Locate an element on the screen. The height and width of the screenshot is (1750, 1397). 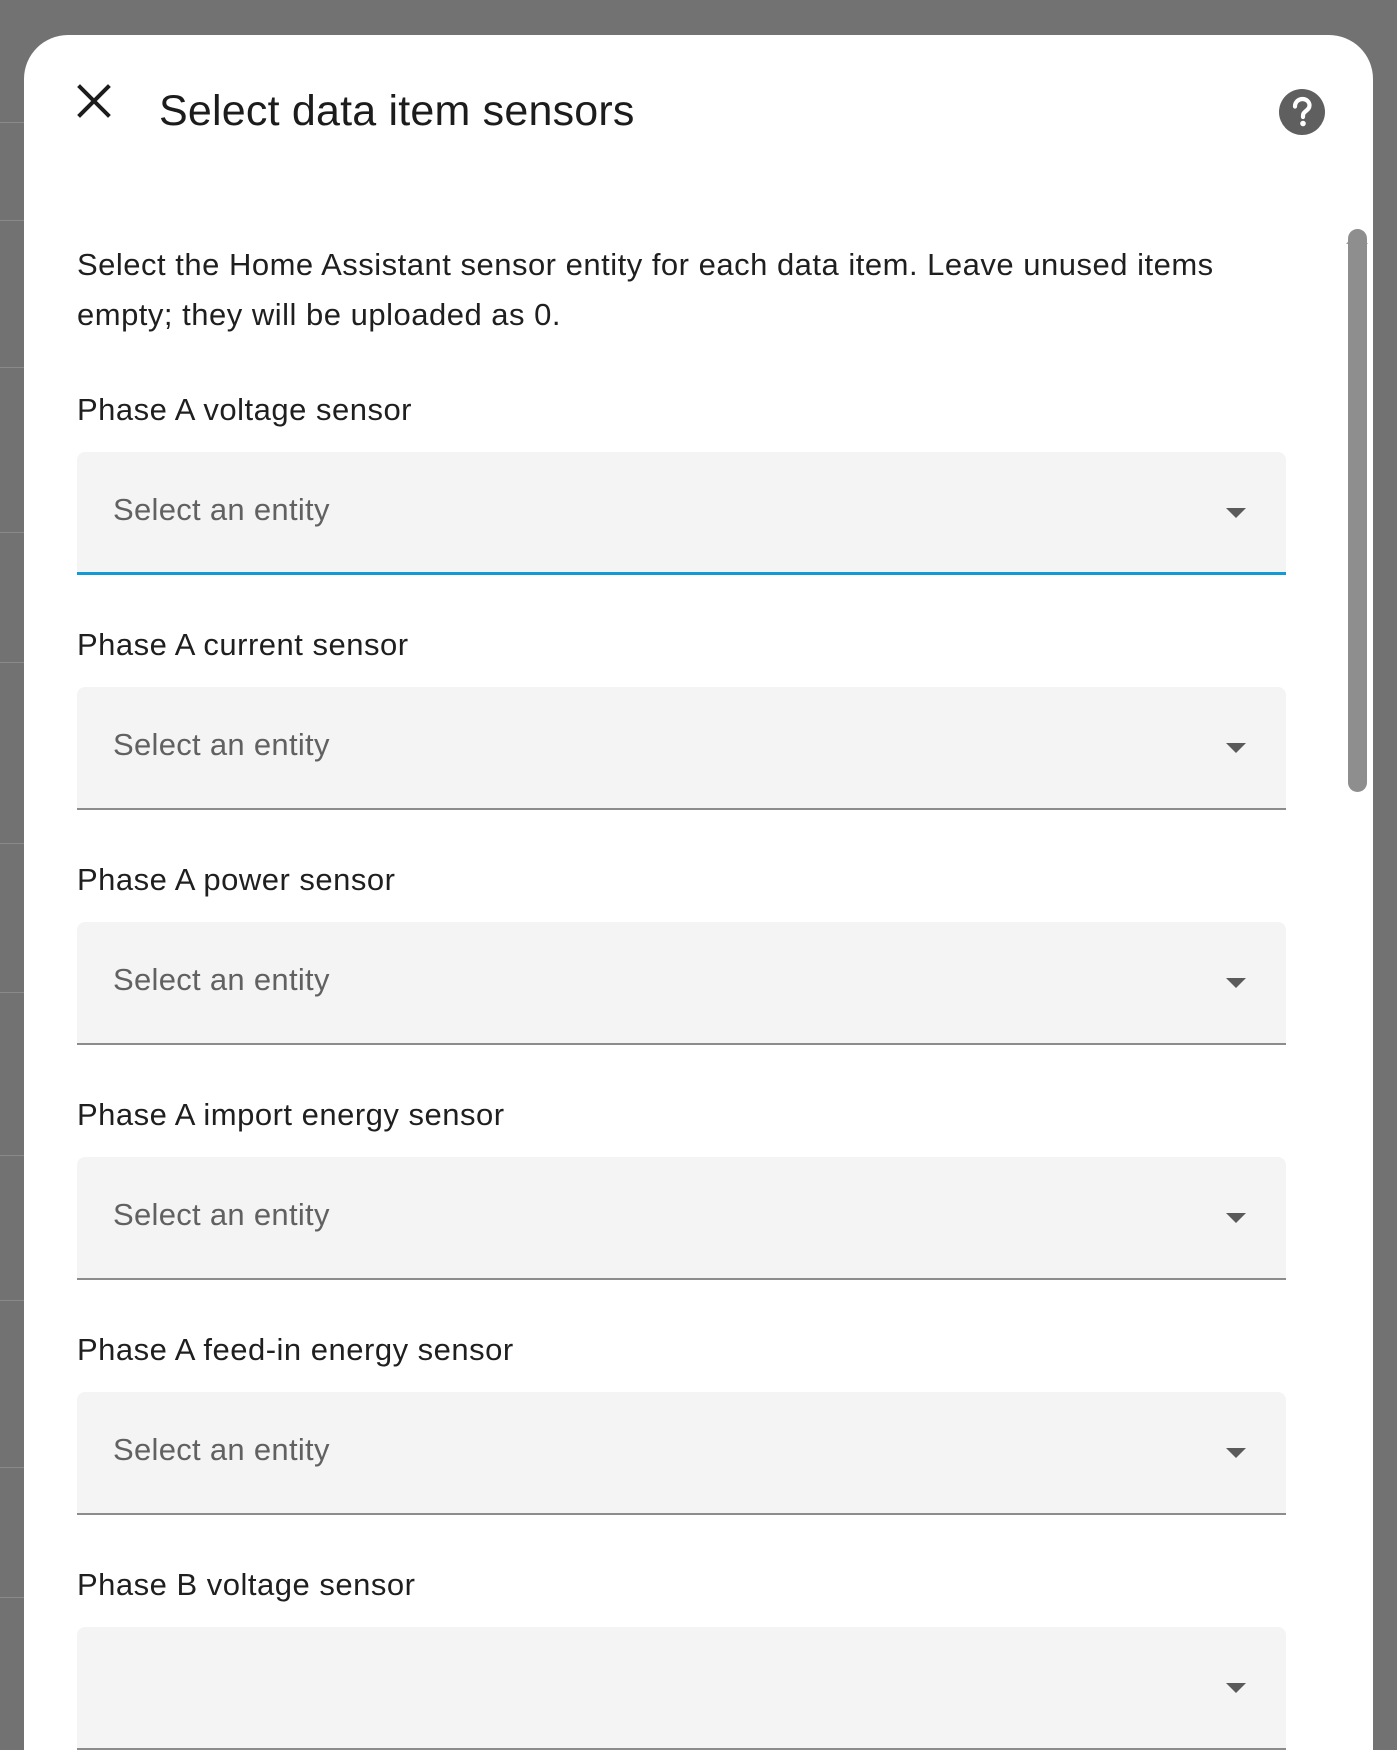
field-label: Phase A feed-in energy sensor is located at coordinates (295, 1349).